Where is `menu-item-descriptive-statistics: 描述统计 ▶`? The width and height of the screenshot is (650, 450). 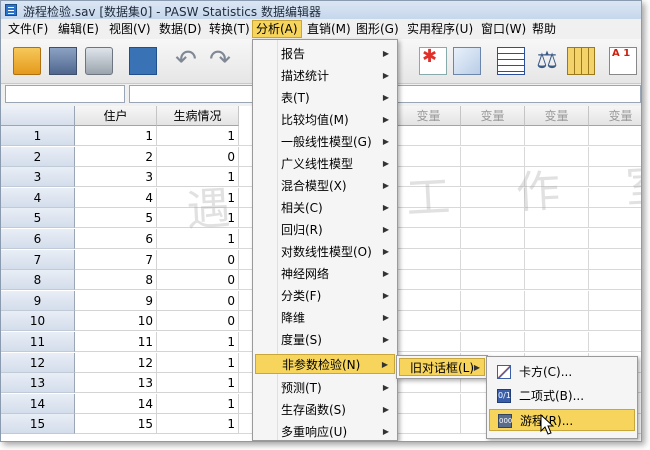 menu-item-descriptive-statistics: 描述统计 ▶ is located at coordinates (325, 76).